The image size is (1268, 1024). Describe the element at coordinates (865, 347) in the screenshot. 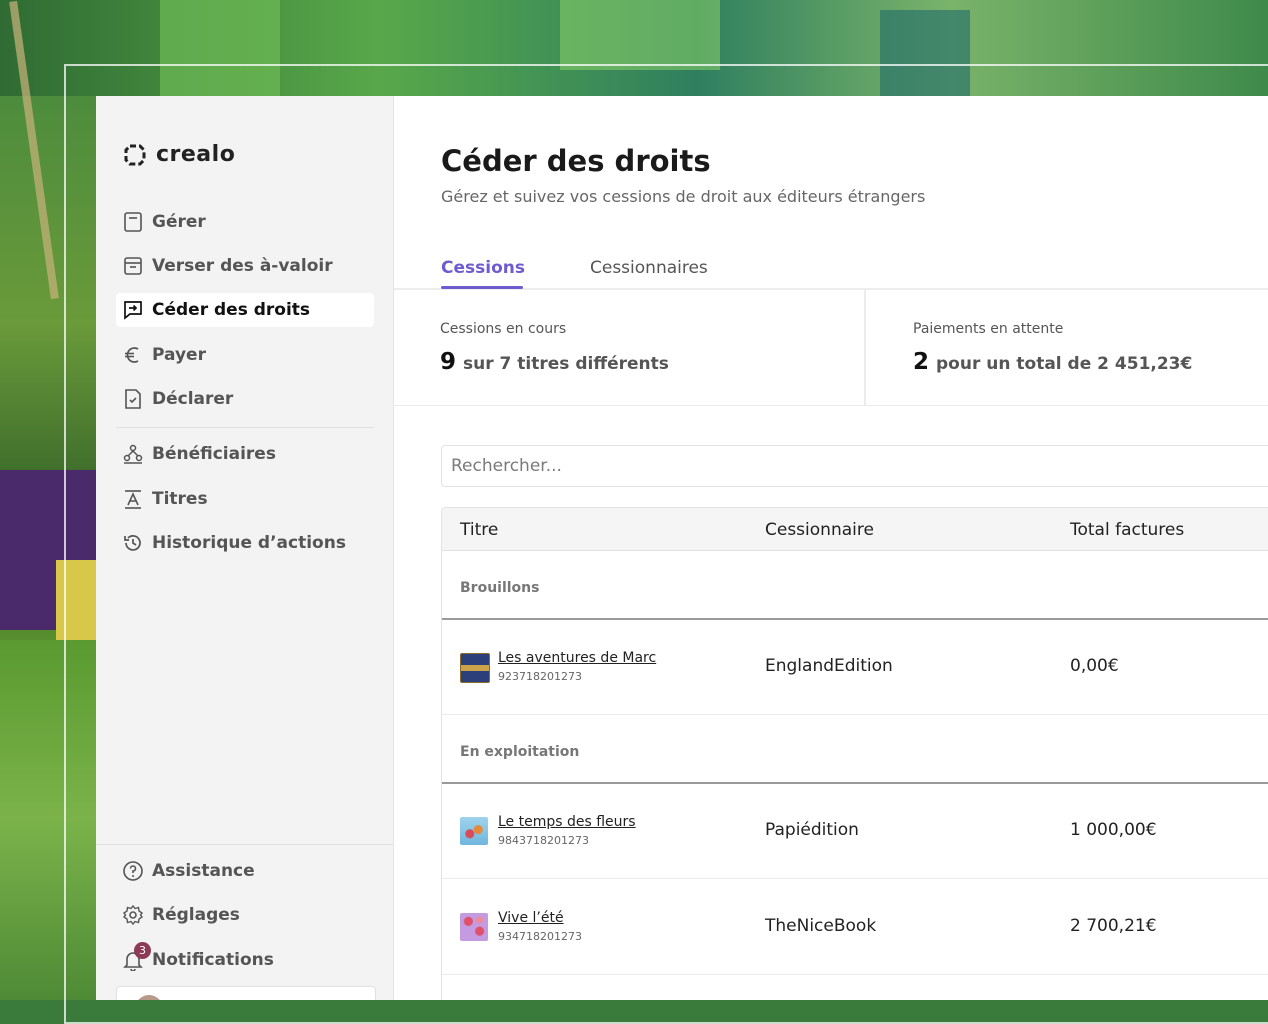

I see `stats-divider` at that location.